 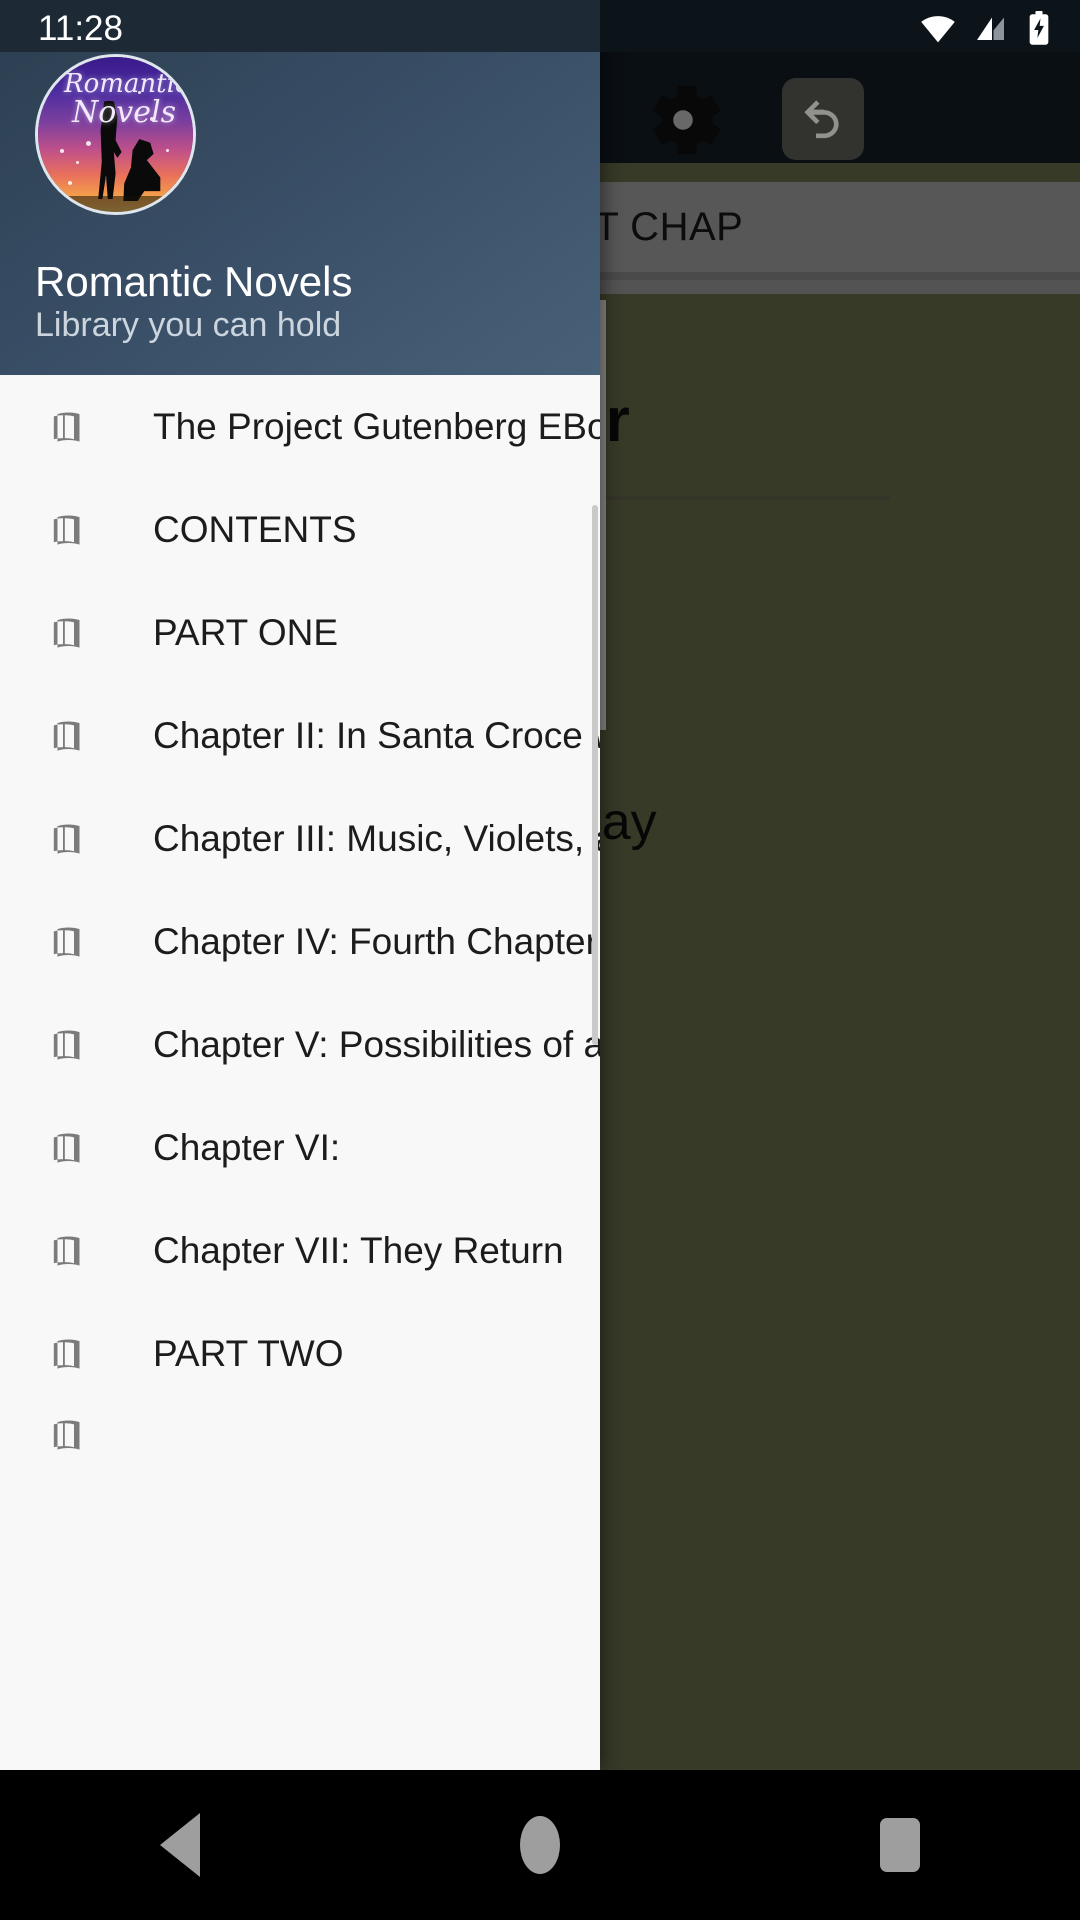 I want to click on man-silhouette, so click(x=142, y=170).